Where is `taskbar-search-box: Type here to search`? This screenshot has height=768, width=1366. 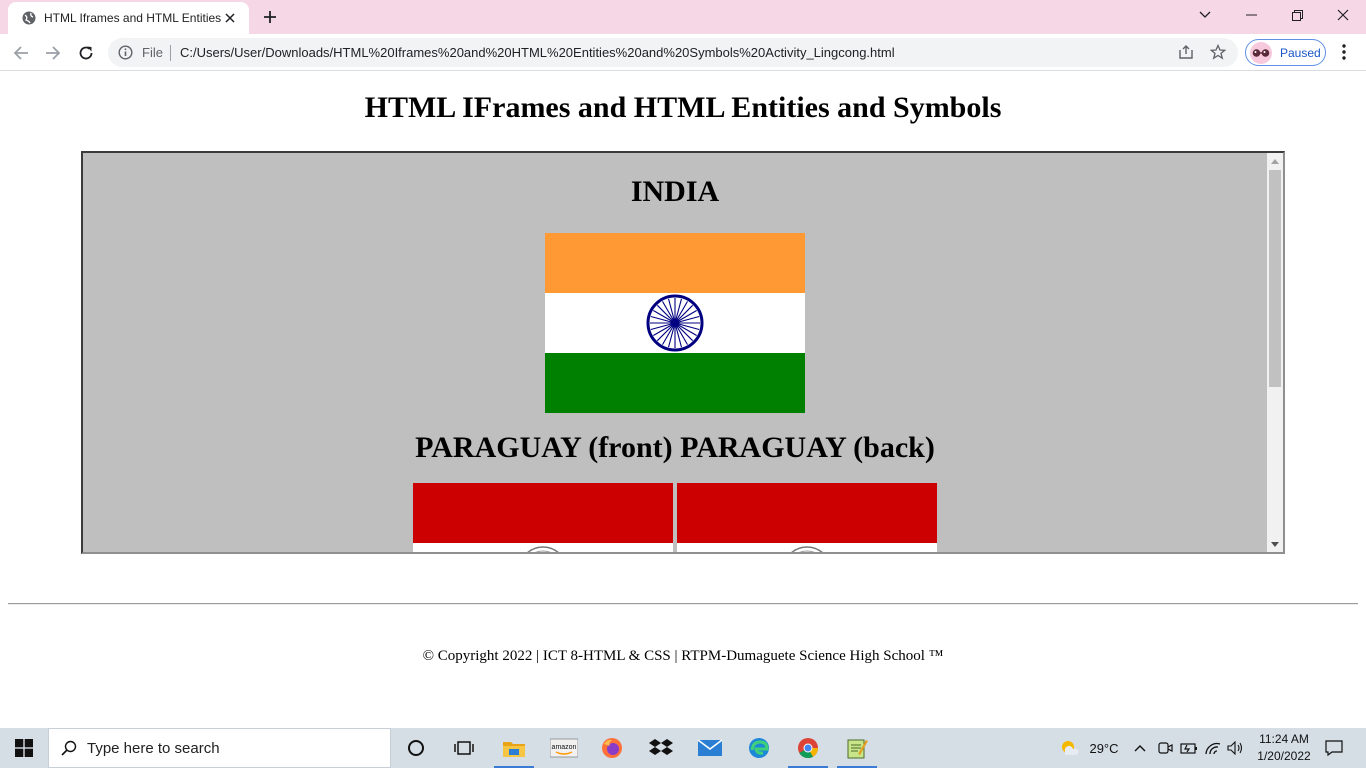 taskbar-search-box: Type here to search is located at coordinates (219, 748).